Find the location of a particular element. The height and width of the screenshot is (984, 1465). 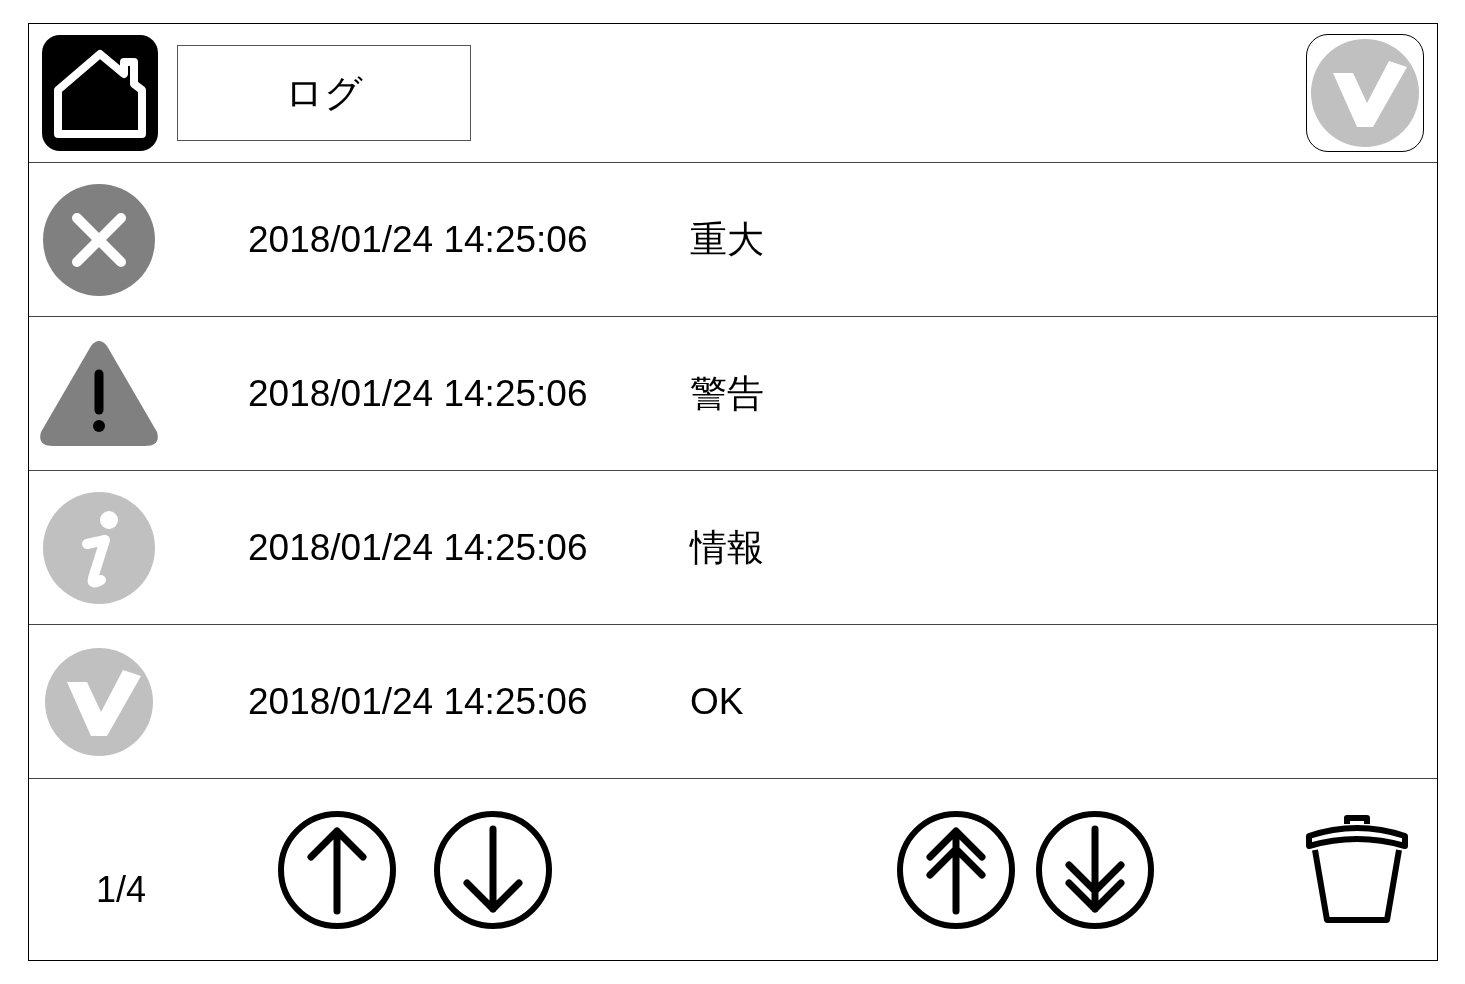

double-arrow-up-icon is located at coordinates (956, 869).